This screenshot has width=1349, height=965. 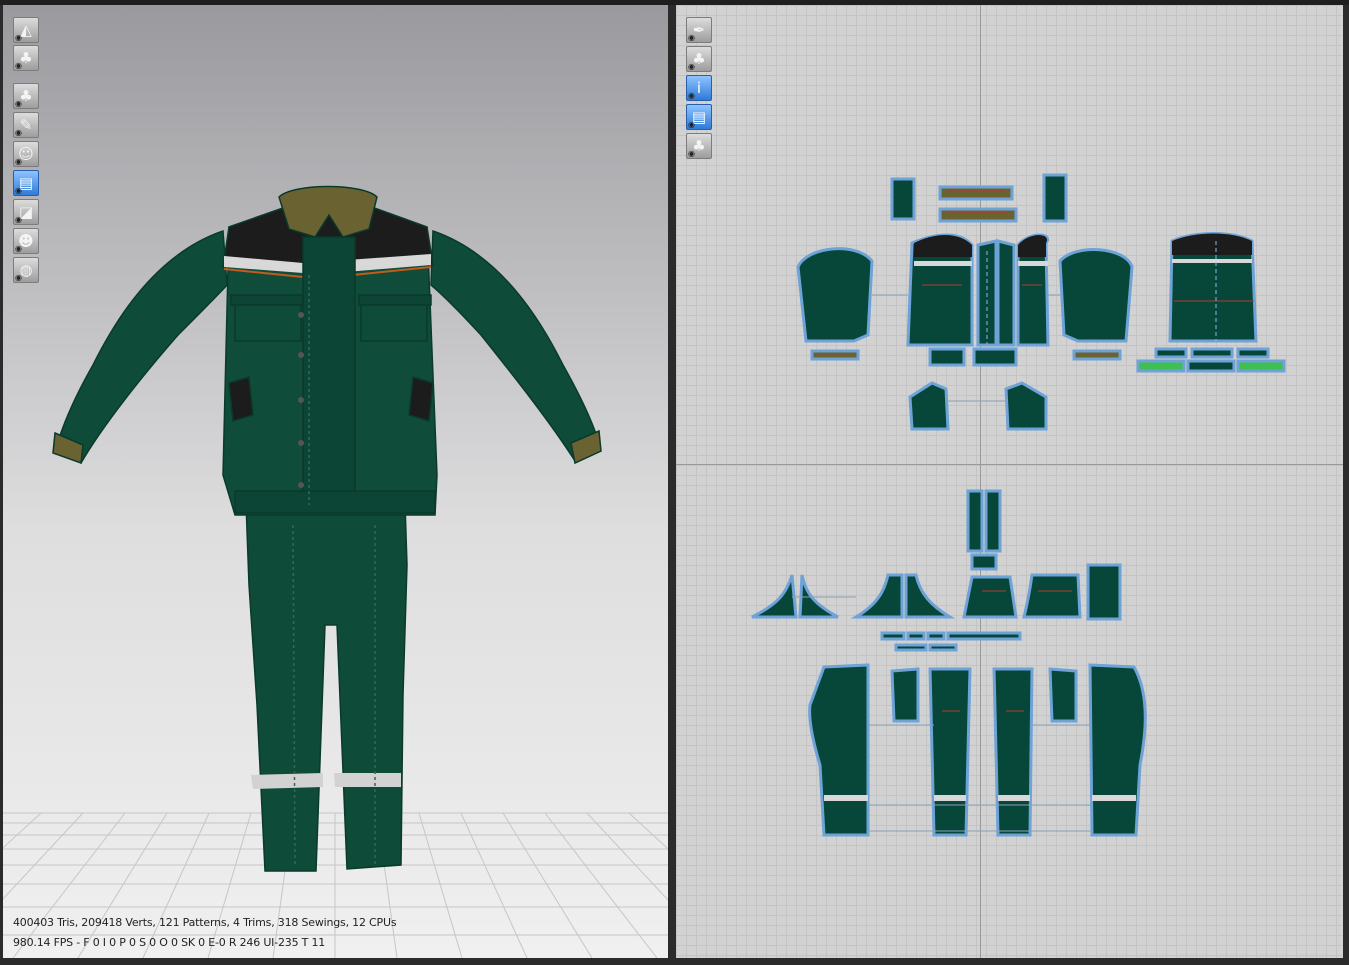 What do you see at coordinates (980, 798) in the screenshot?
I see `trousers-reflective-bands` at bounding box center [980, 798].